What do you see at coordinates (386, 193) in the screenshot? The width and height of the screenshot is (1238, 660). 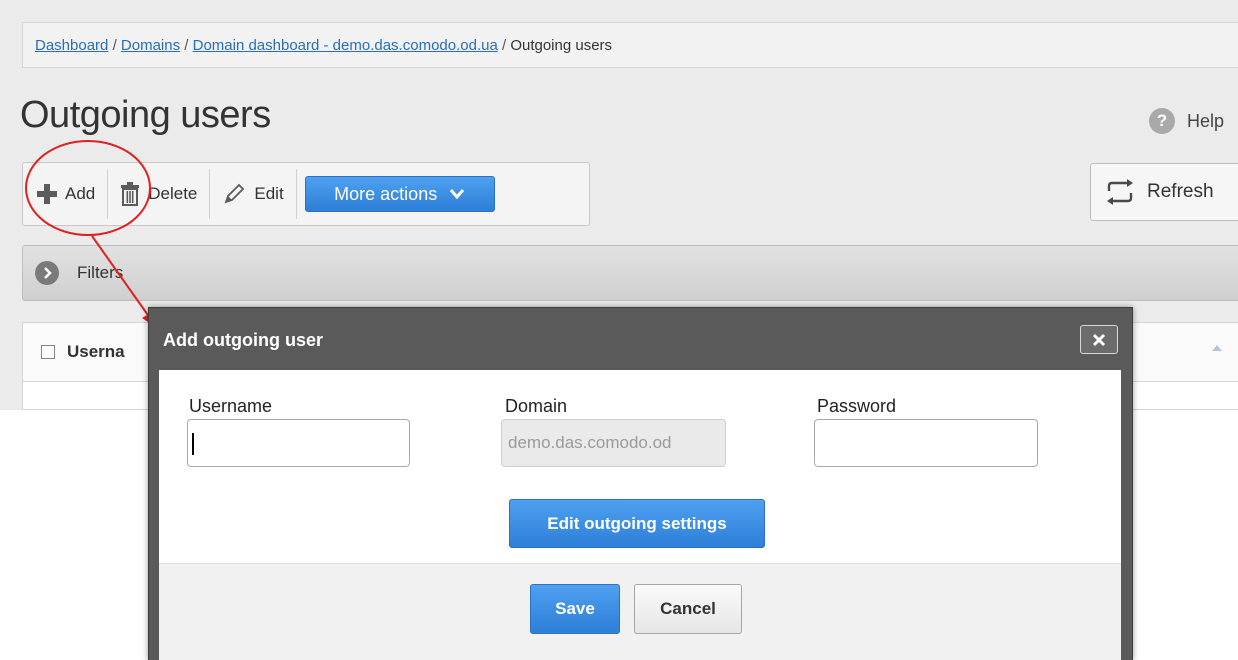 I see `more-actions-label: More actions` at bounding box center [386, 193].